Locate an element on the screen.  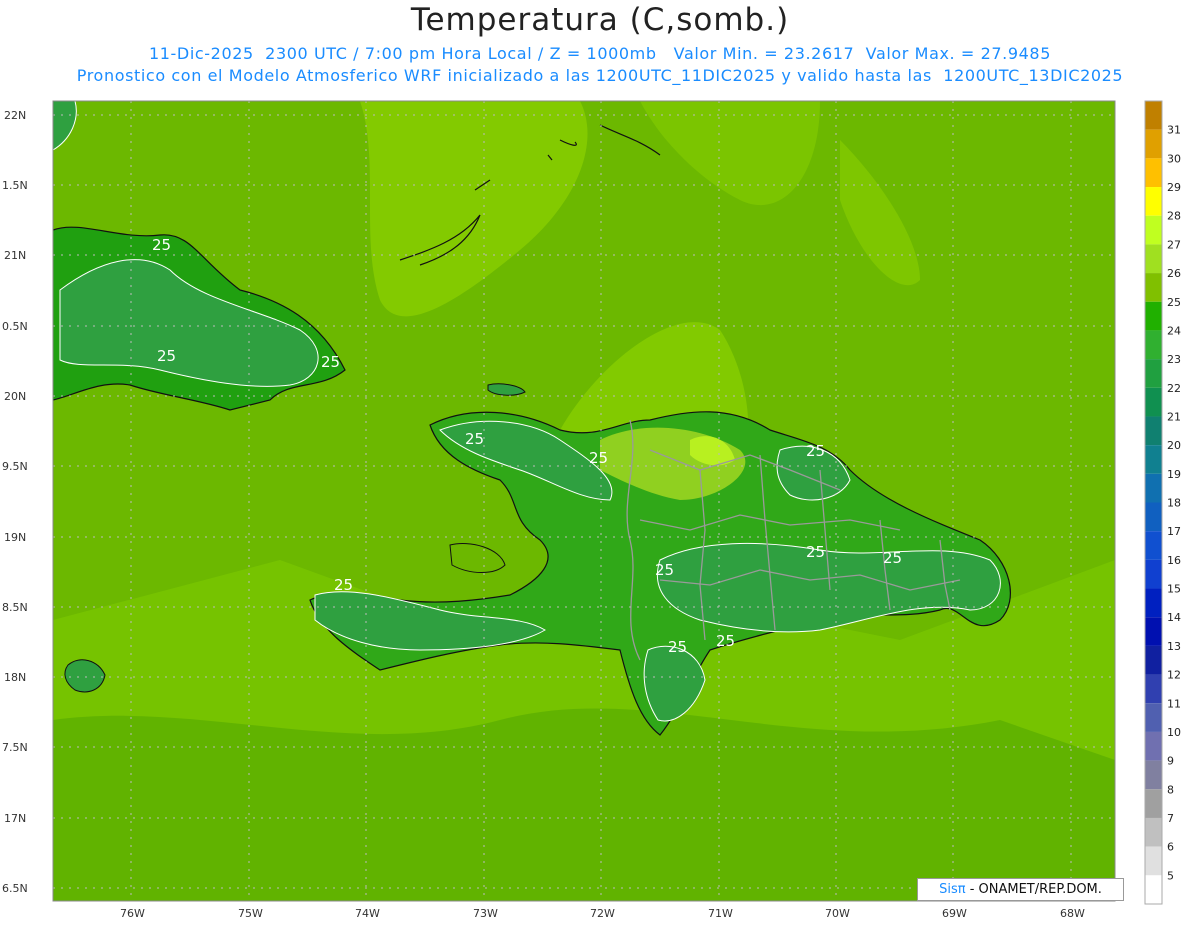
colorbar-label: 16 is located at coordinates (1174, 560).